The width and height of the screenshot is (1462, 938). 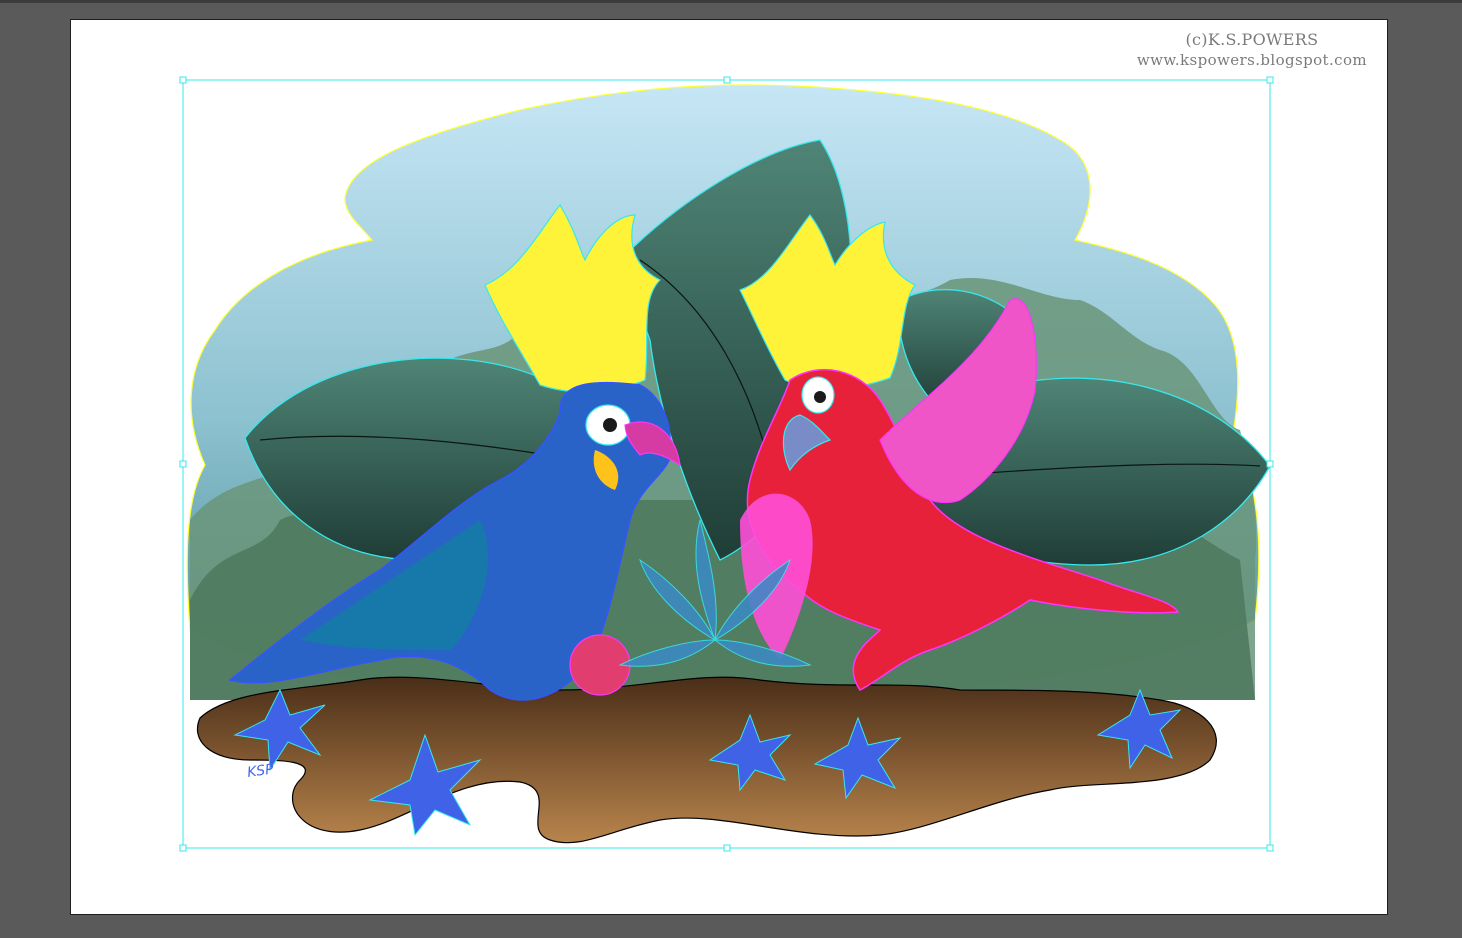 I want to click on ground-patch, so click(x=706, y=760).